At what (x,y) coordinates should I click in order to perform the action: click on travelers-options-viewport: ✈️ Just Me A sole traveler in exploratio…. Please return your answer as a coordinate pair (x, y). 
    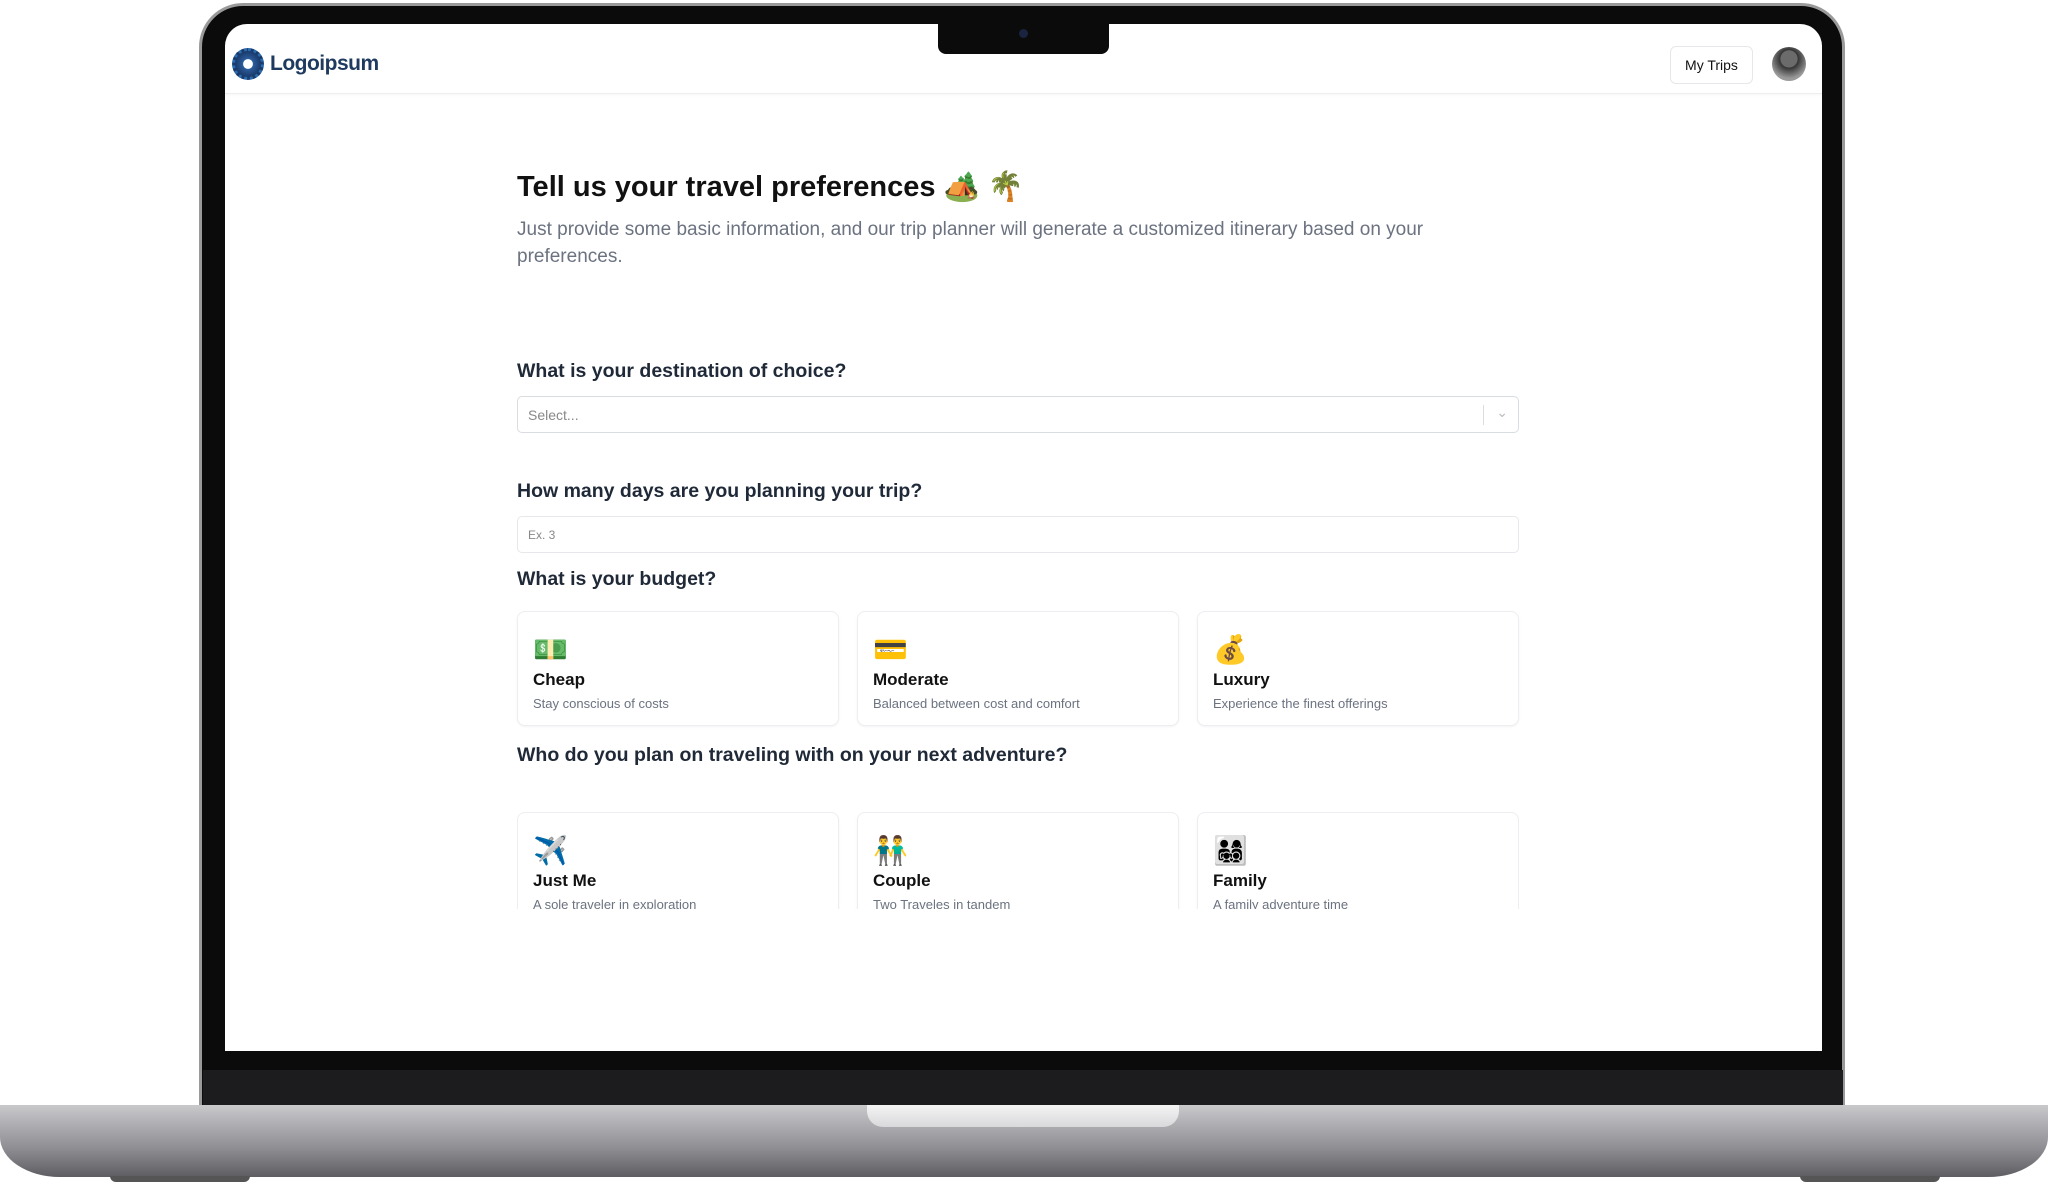
    Looking at the image, I should click on (1018, 860).